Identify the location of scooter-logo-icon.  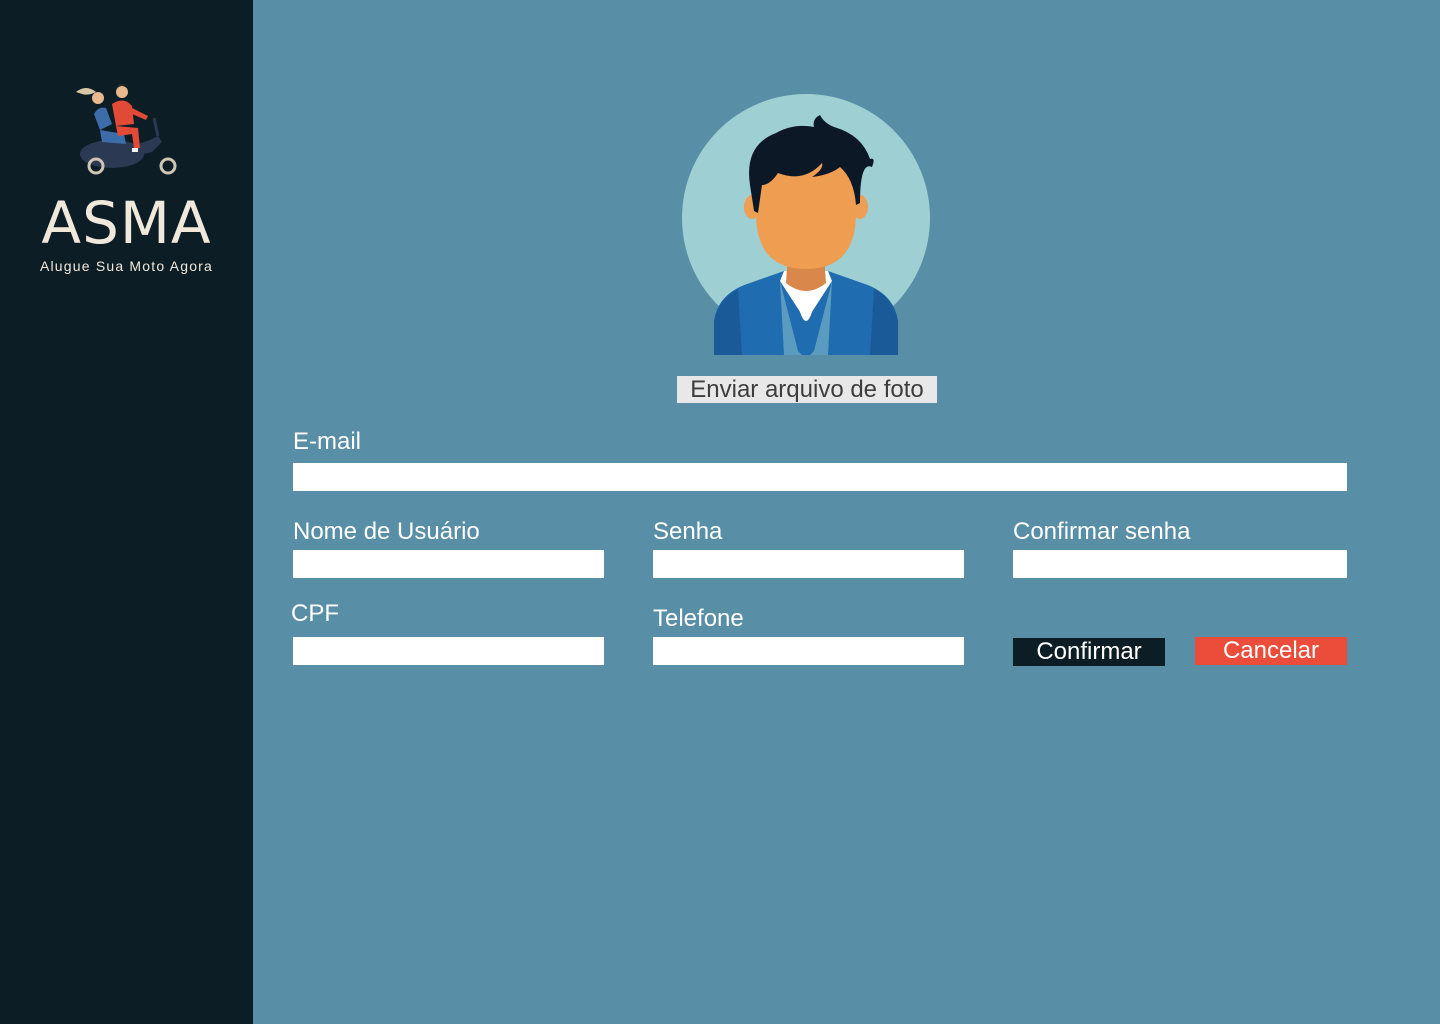
(126, 129).